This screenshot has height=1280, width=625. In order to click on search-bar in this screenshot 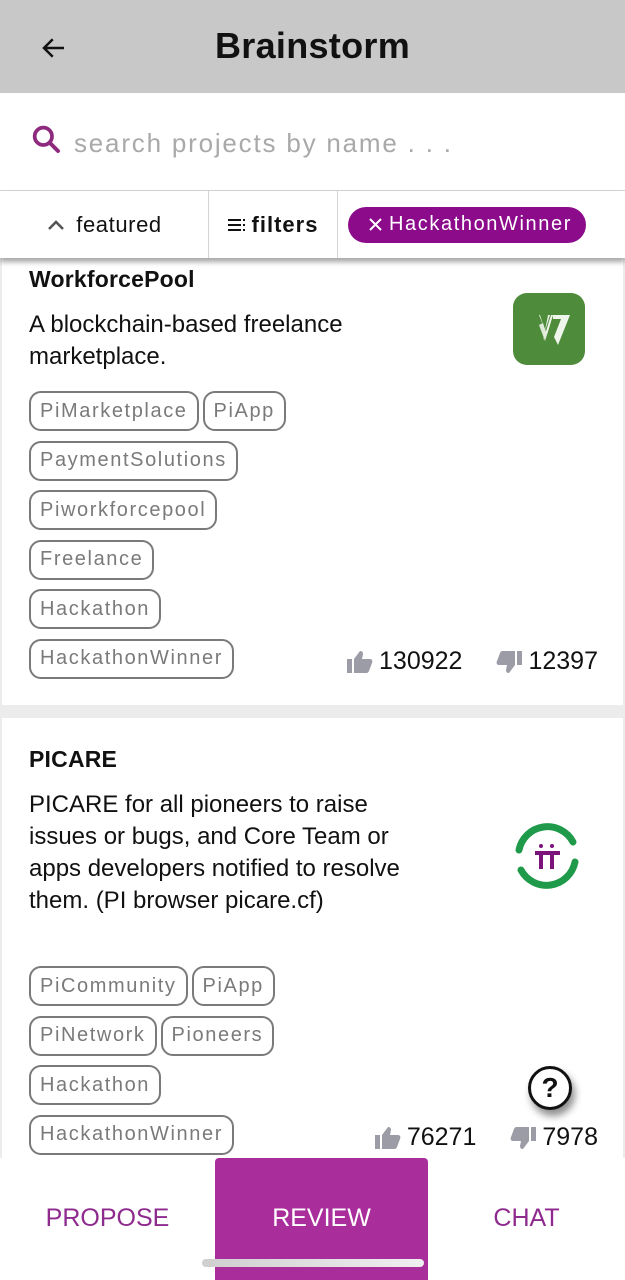, I will do `click(312, 142)`.